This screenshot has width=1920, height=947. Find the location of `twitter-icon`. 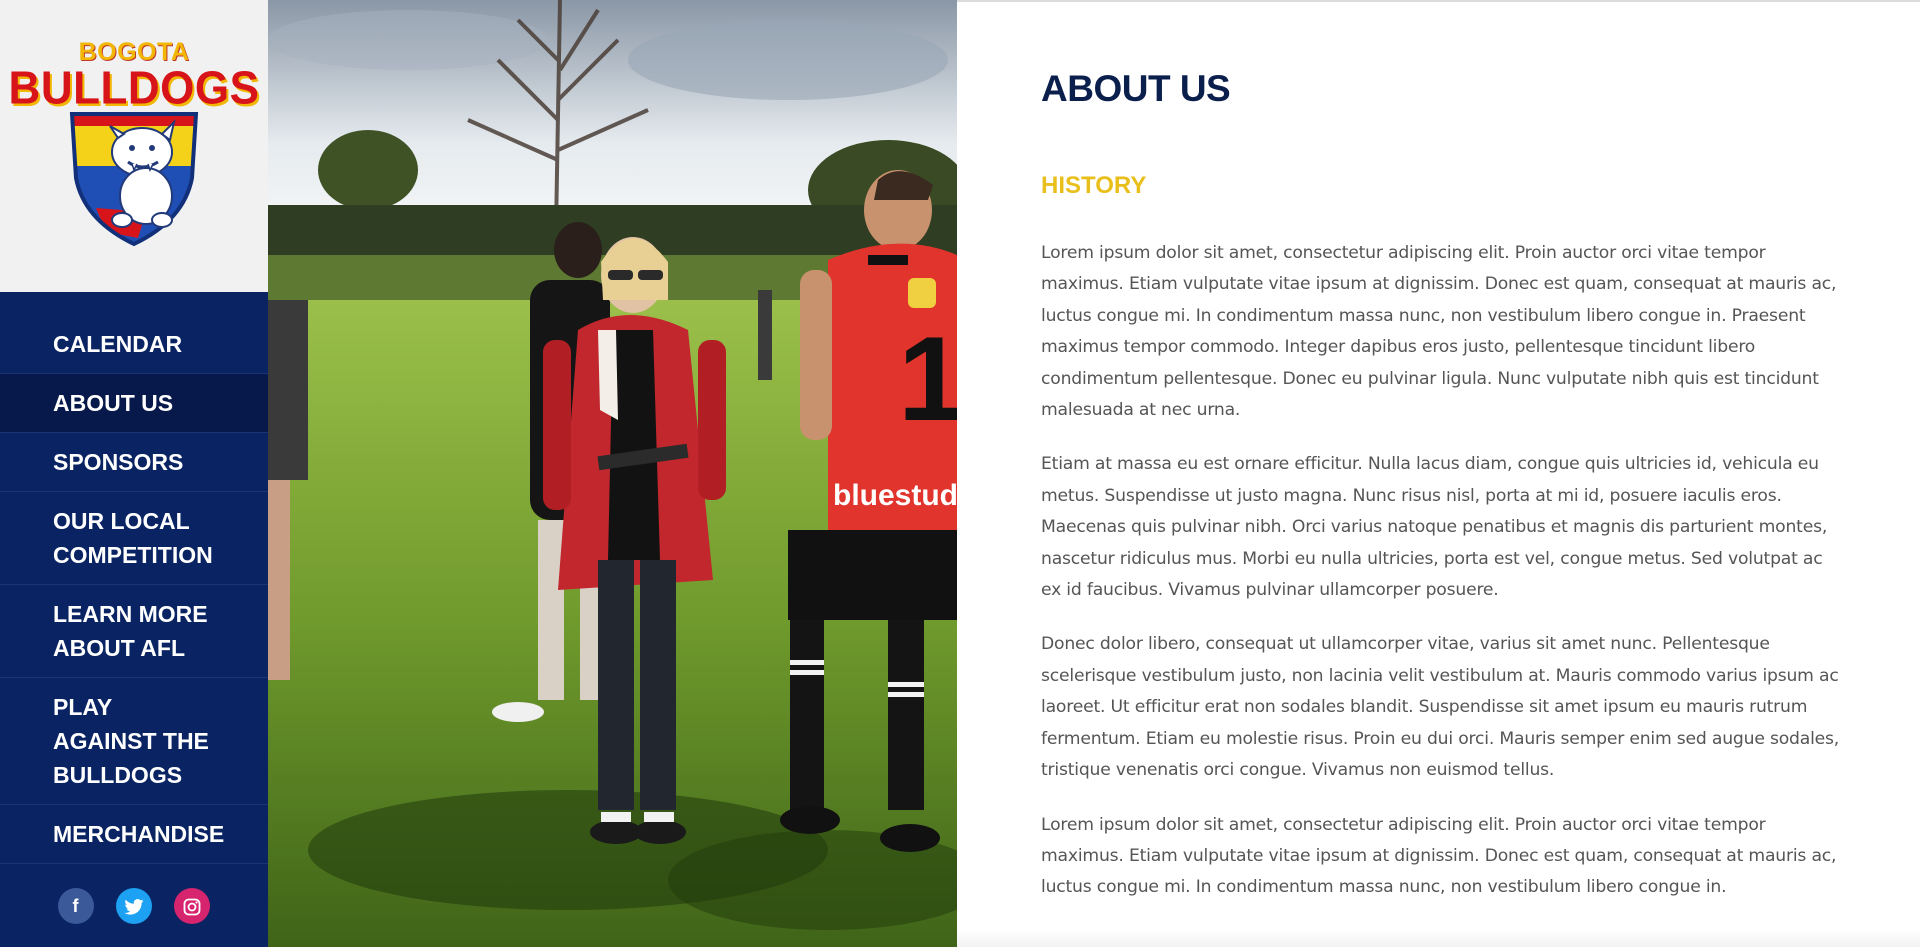

twitter-icon is located at coordinates (134, 906).